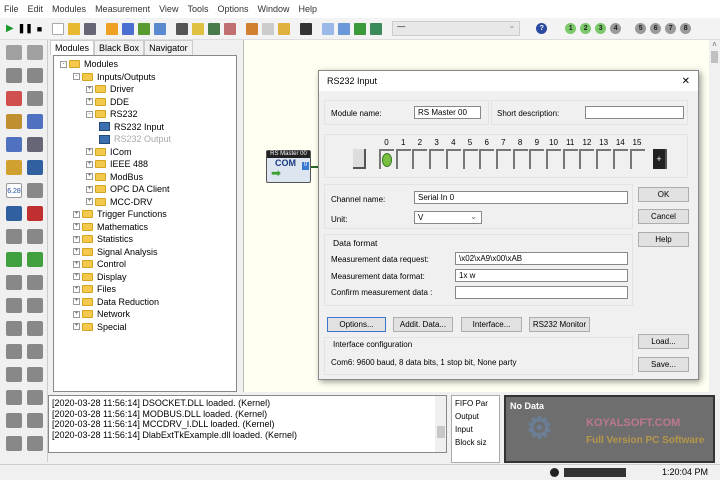 Image resolution: width=720 pixels, height=480 pixels. Describe the element at coordinates (145, 327) in the screenshot. I see `tree-node: + Special` at that location.